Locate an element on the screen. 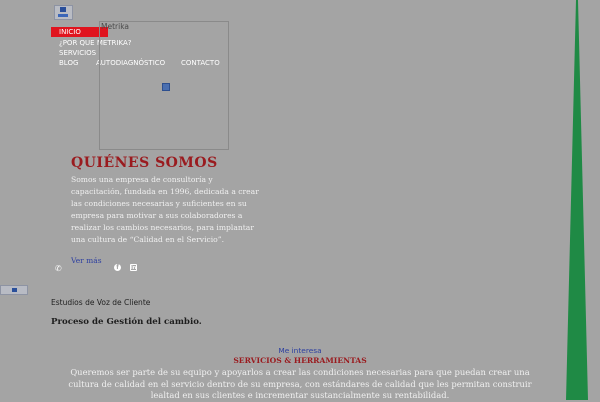  logo-text is located at coordinates (63, 15).